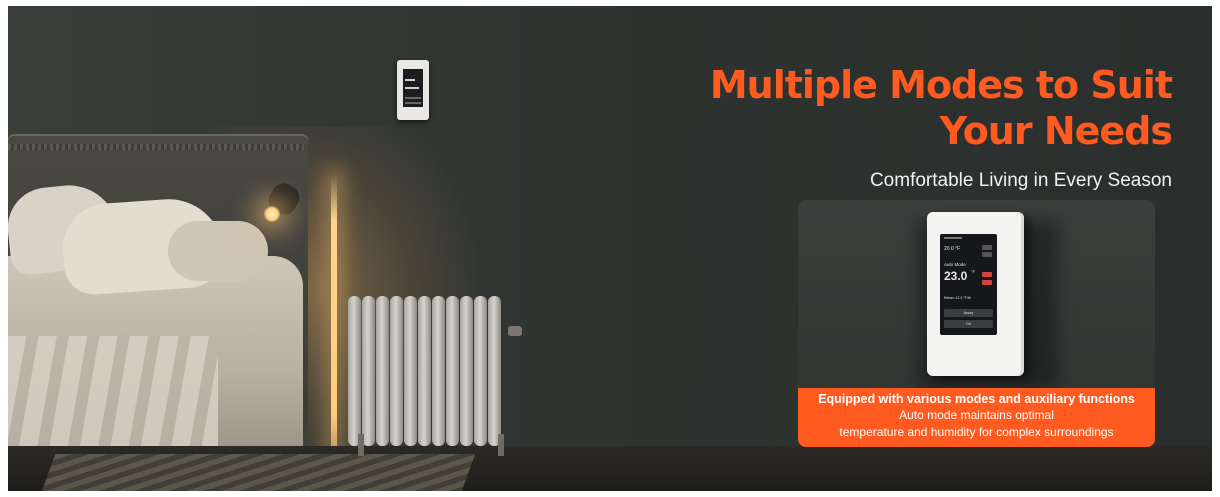  I want to click on led-light-strip, so click(334, 326).